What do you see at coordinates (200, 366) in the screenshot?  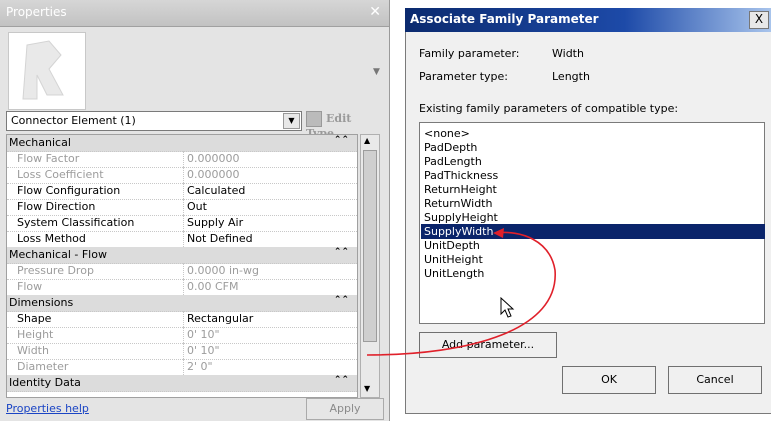 I see `property-value: 2' 0"` at bounding box center [200, 366].